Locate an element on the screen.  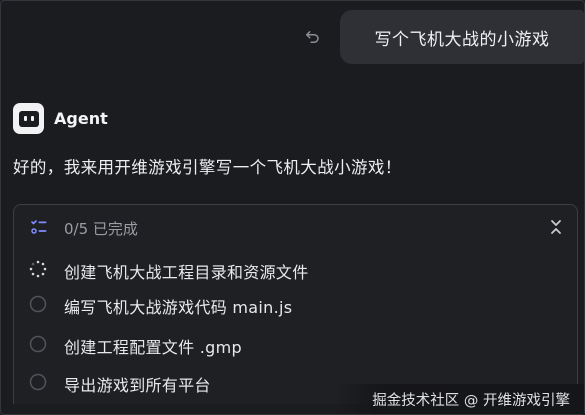
task-item-label: 编写飞机大战游戏代码 main.js is located at coordinates (178, 307).